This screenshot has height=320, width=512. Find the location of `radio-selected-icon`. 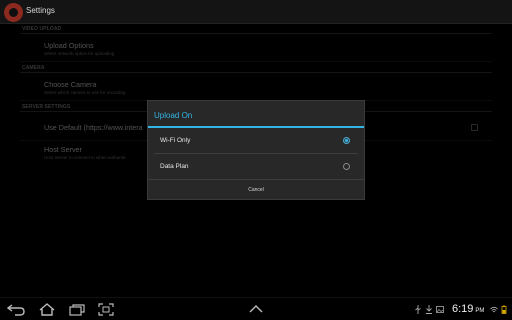

radio-selected-icon is located at coordinates (346, 140).